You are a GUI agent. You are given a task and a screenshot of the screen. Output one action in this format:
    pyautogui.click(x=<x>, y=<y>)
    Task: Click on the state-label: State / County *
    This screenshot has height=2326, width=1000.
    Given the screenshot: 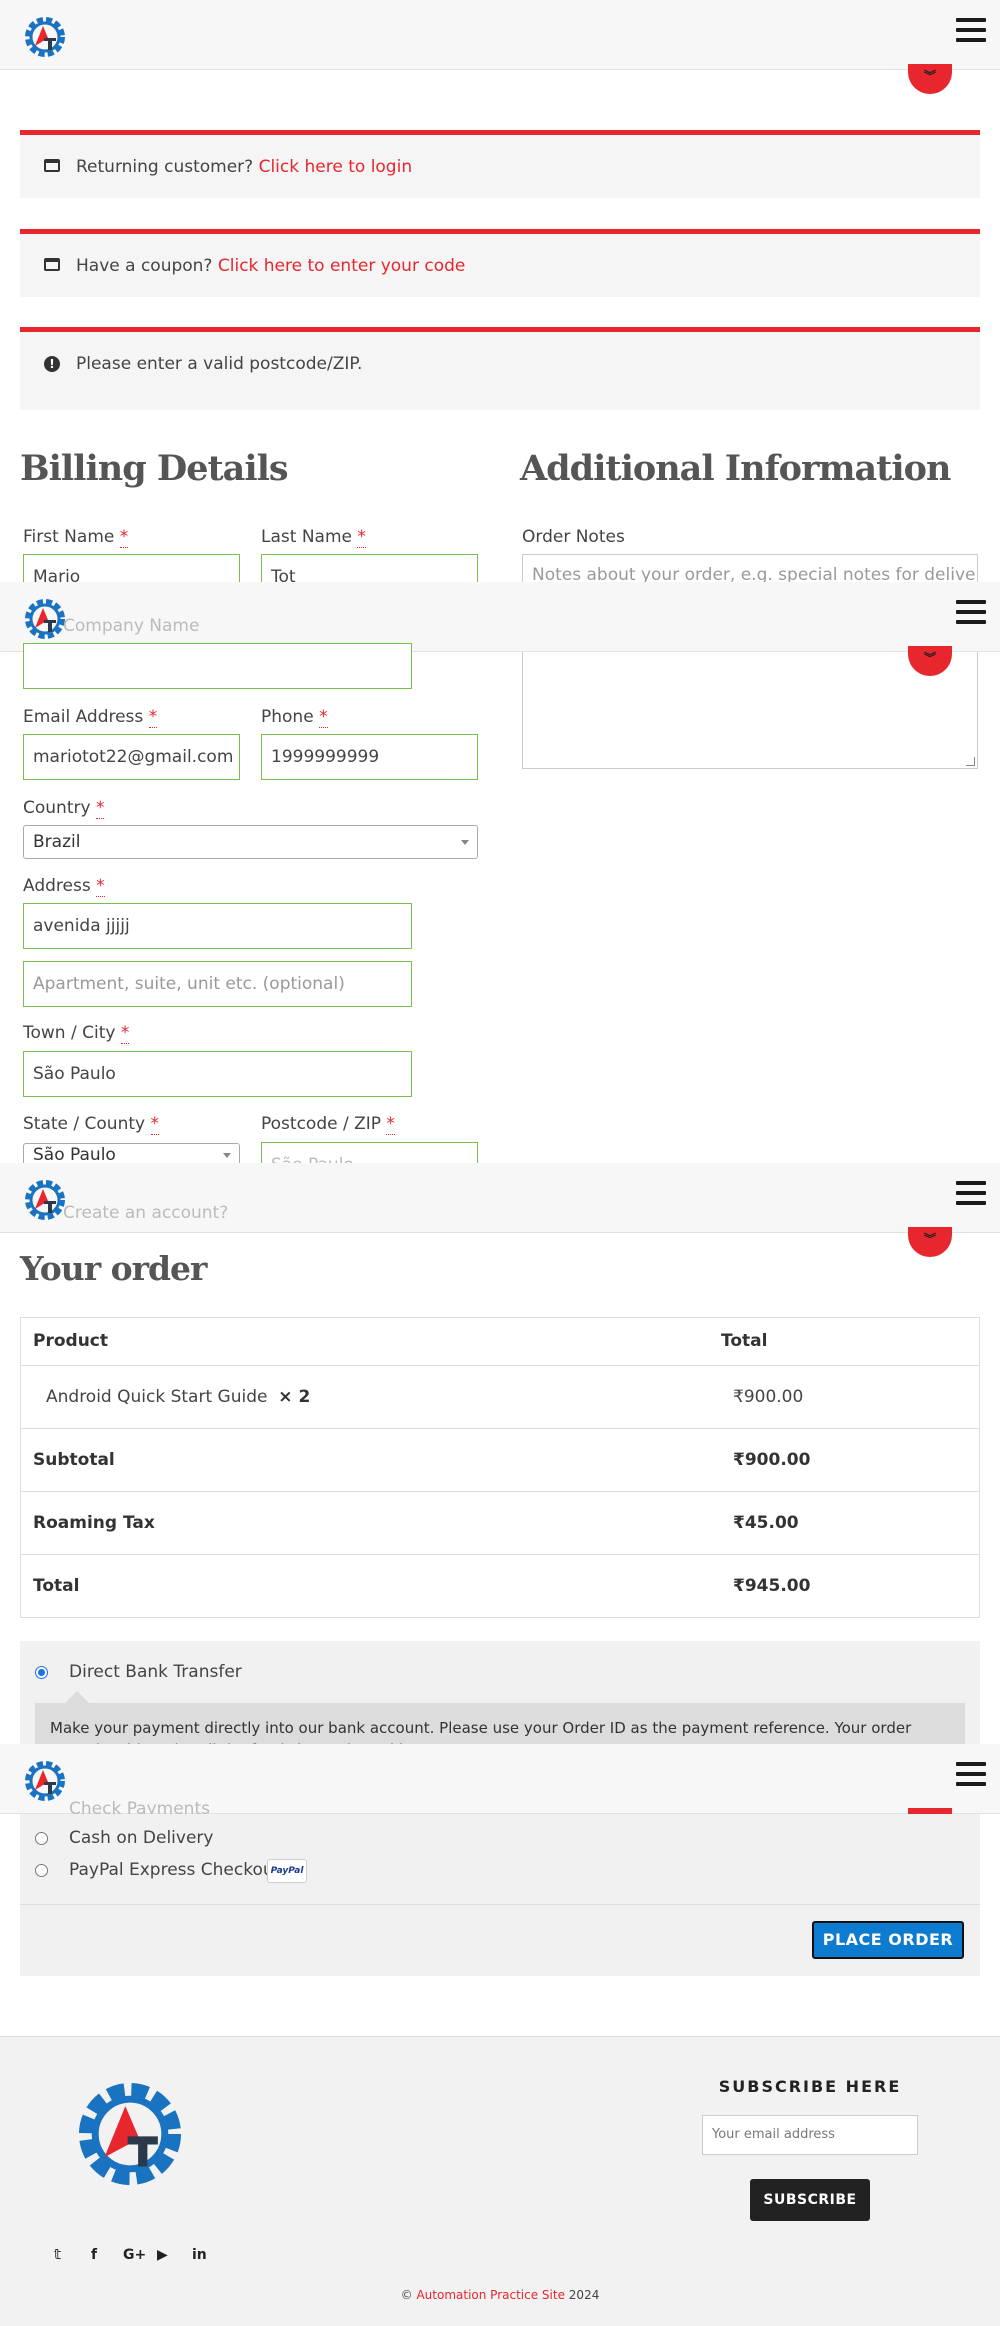 What is the action you would take?
    pyautogui.click(x=91, y=1124)
    